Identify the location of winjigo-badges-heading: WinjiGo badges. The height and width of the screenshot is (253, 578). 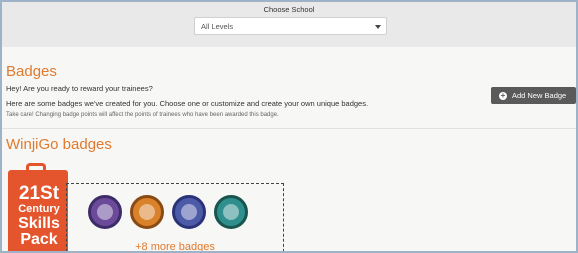
(59, 144).